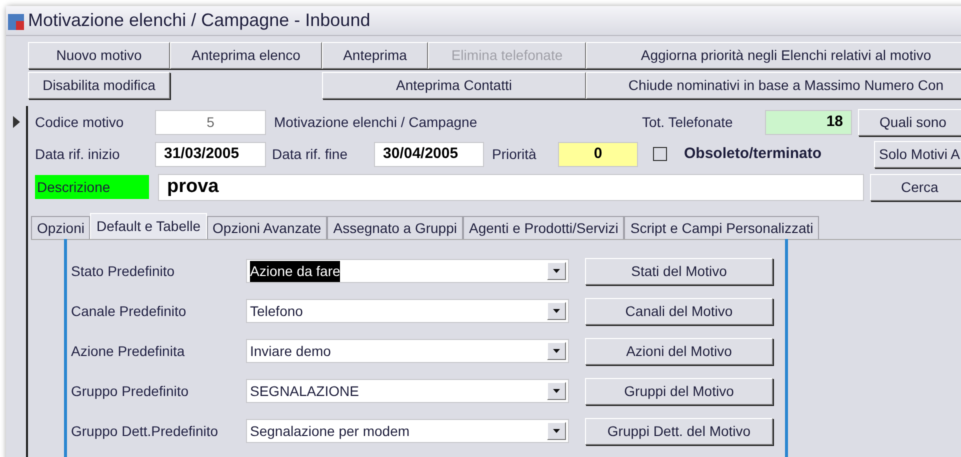 The width and height of the screenshot is (961, 457). Describe the element at coordinates (130, 391) in the screenshot. I see `field-label: Gruppo Predefinito` at that location.